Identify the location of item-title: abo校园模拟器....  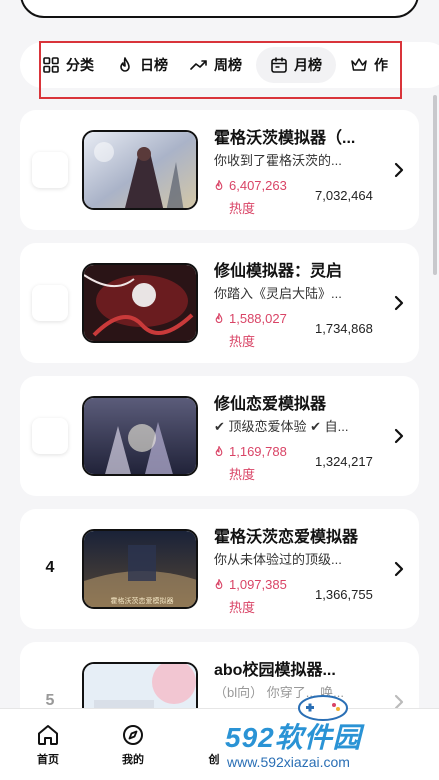
(275, 670).